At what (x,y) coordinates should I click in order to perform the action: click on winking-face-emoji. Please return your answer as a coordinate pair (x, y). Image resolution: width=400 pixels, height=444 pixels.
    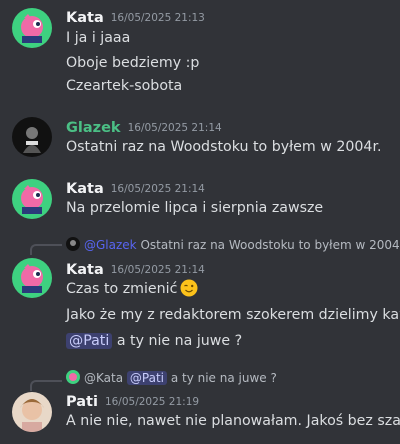
    Looking at the image, I should click on (189, 288).